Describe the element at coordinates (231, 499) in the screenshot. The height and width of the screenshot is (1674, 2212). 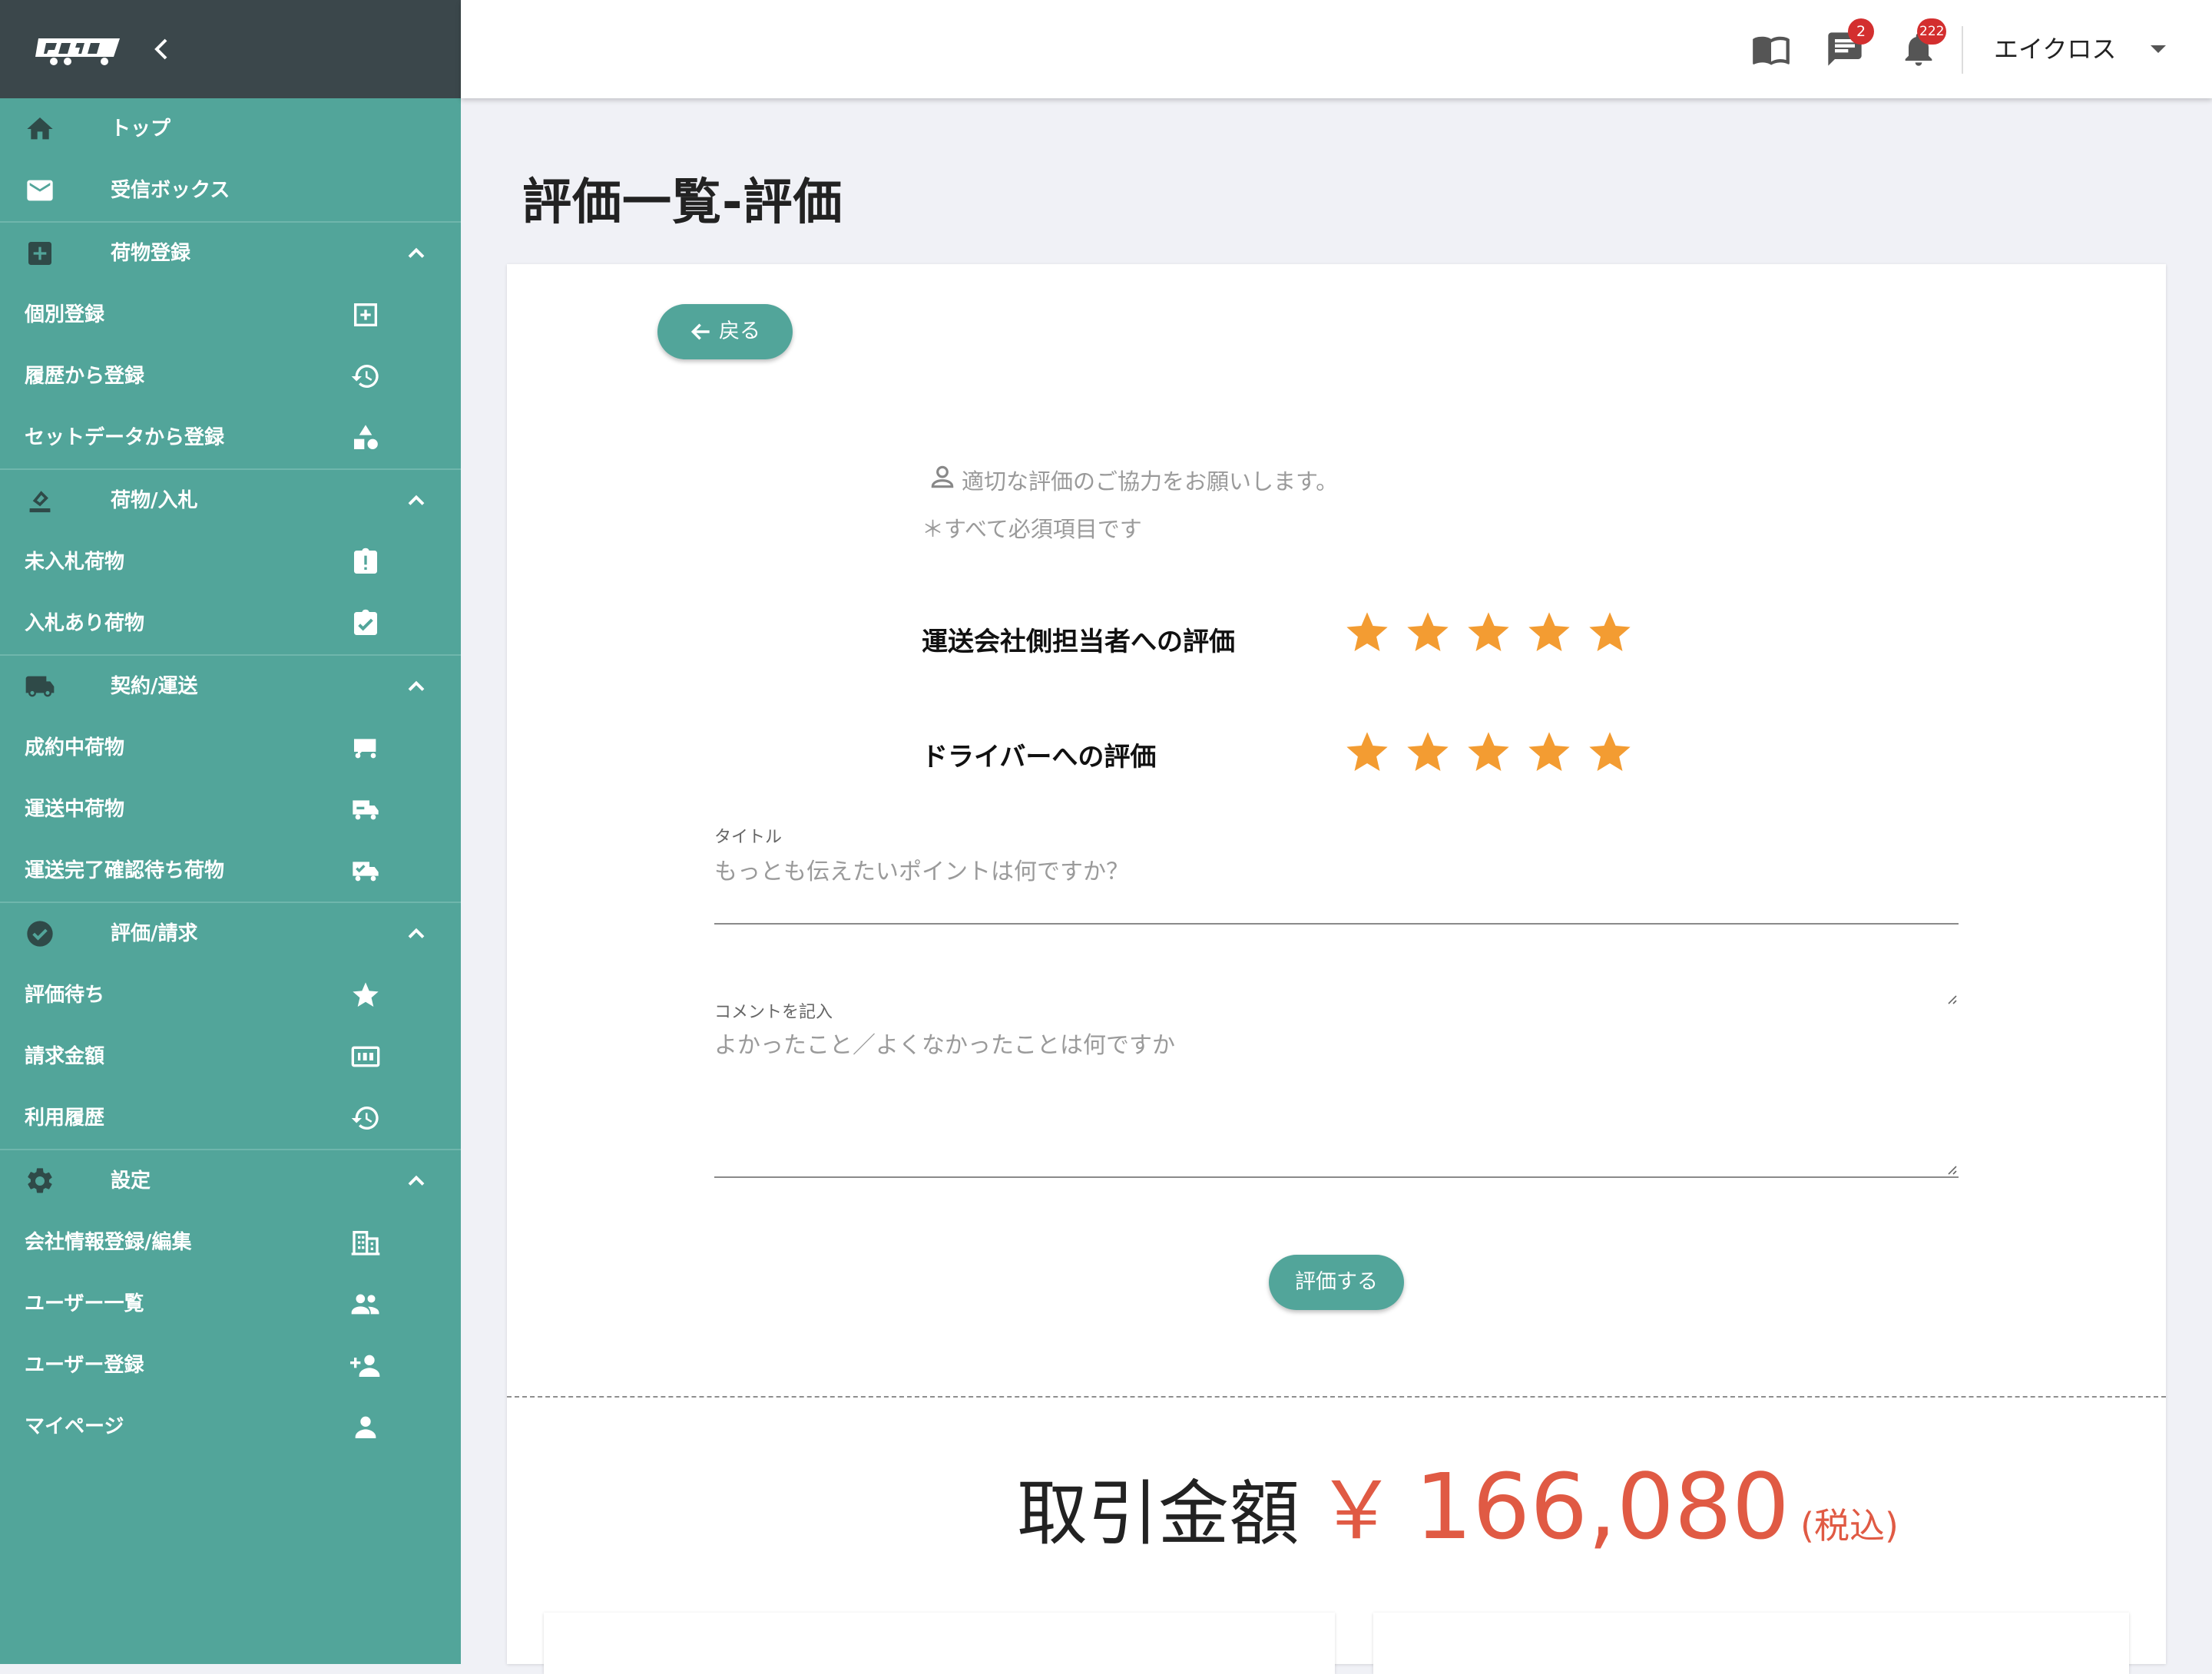
I see `sidebar-section-cargo-bid: 荷物/入札` at that location.